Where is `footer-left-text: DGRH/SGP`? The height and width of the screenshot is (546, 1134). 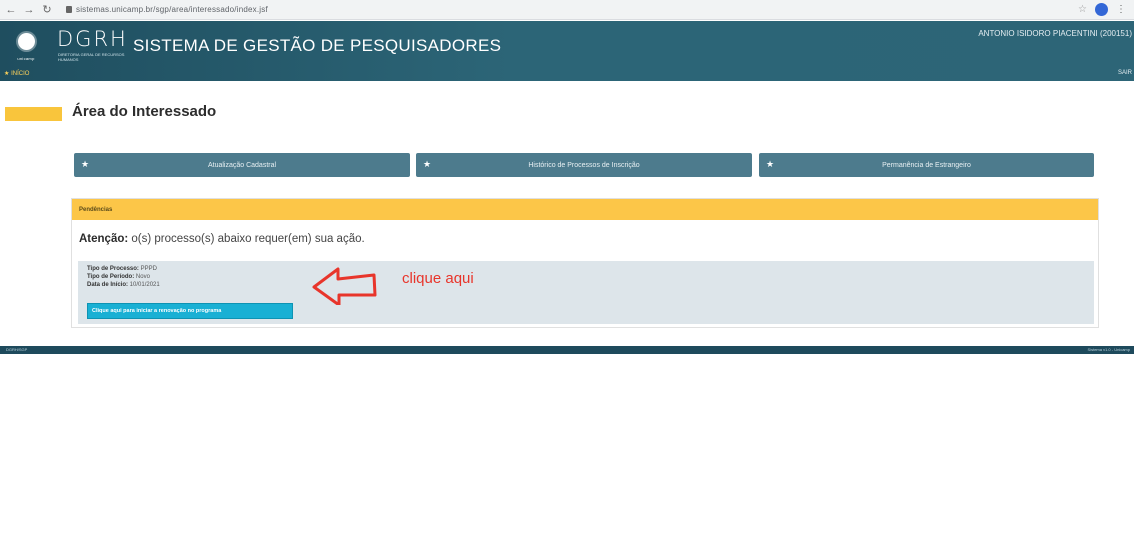 footer-left-text: DGRH/SGP is located at coordinates (17, 349).